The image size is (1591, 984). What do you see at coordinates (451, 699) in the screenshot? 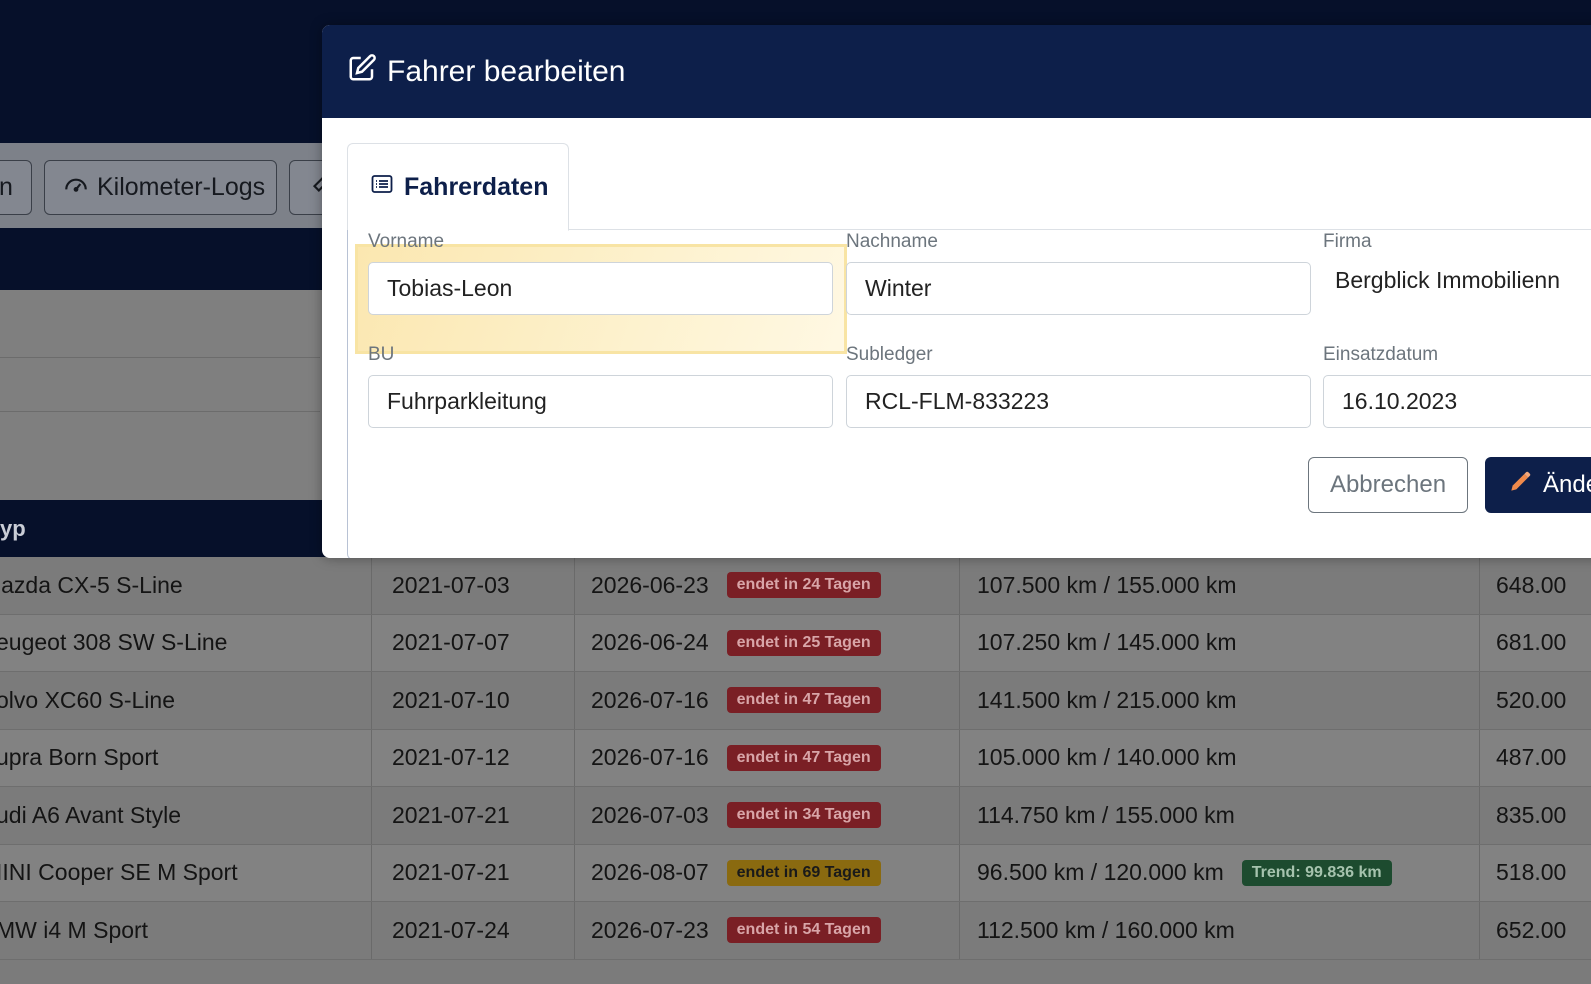
I see `start-date-text: 2021-07-10` at bounding box center [451, 699].